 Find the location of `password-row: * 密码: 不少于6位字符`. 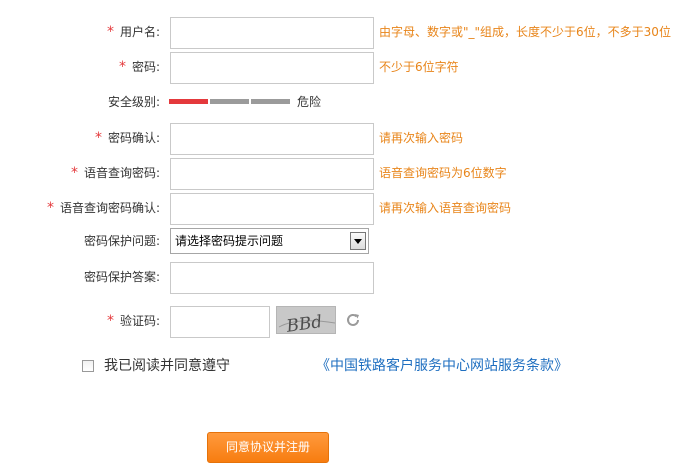

password-row: * 密码: 不少于6位字符 is located at coordinates (347, 68).